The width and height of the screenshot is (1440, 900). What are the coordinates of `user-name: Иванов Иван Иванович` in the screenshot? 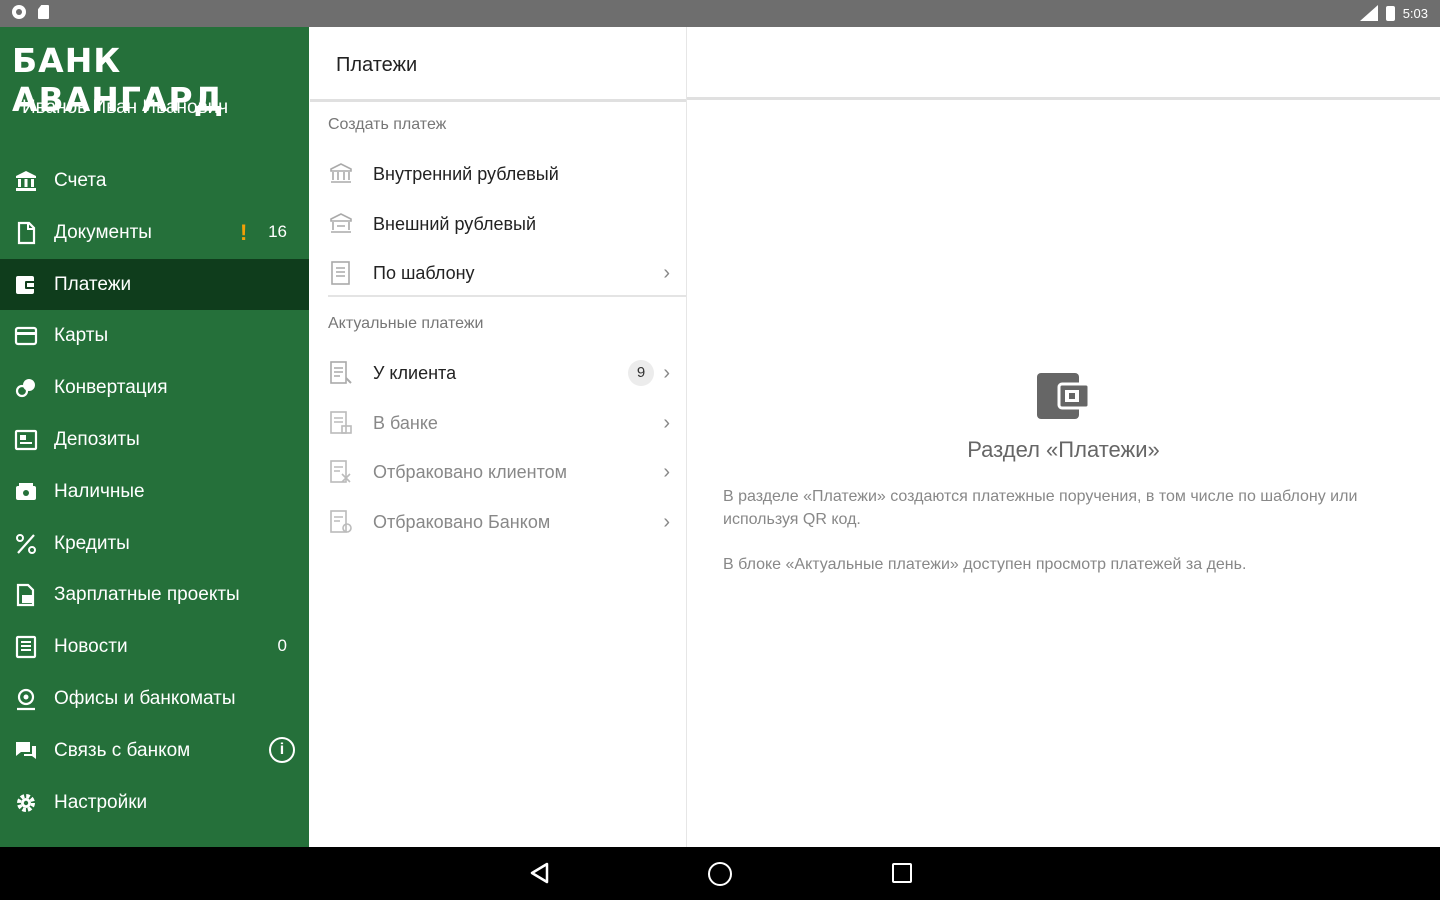 It's located at (125, 107).